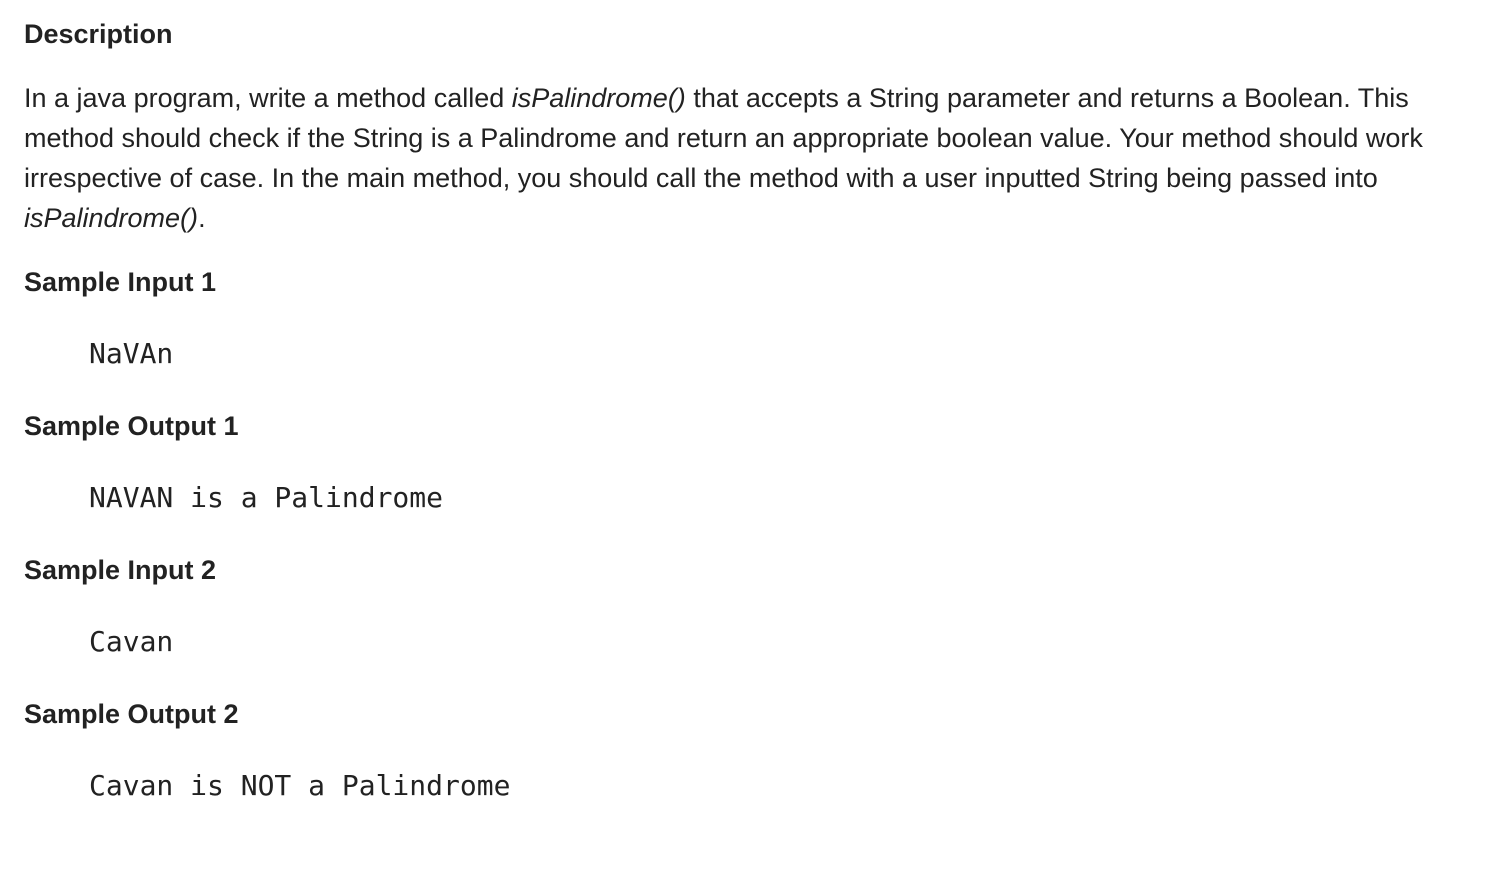 The width and height of the screenshot is (1488, 877). Describe the element at coordinates (98, 34) in the screenshot. I see `description-heading: Description` at that location.